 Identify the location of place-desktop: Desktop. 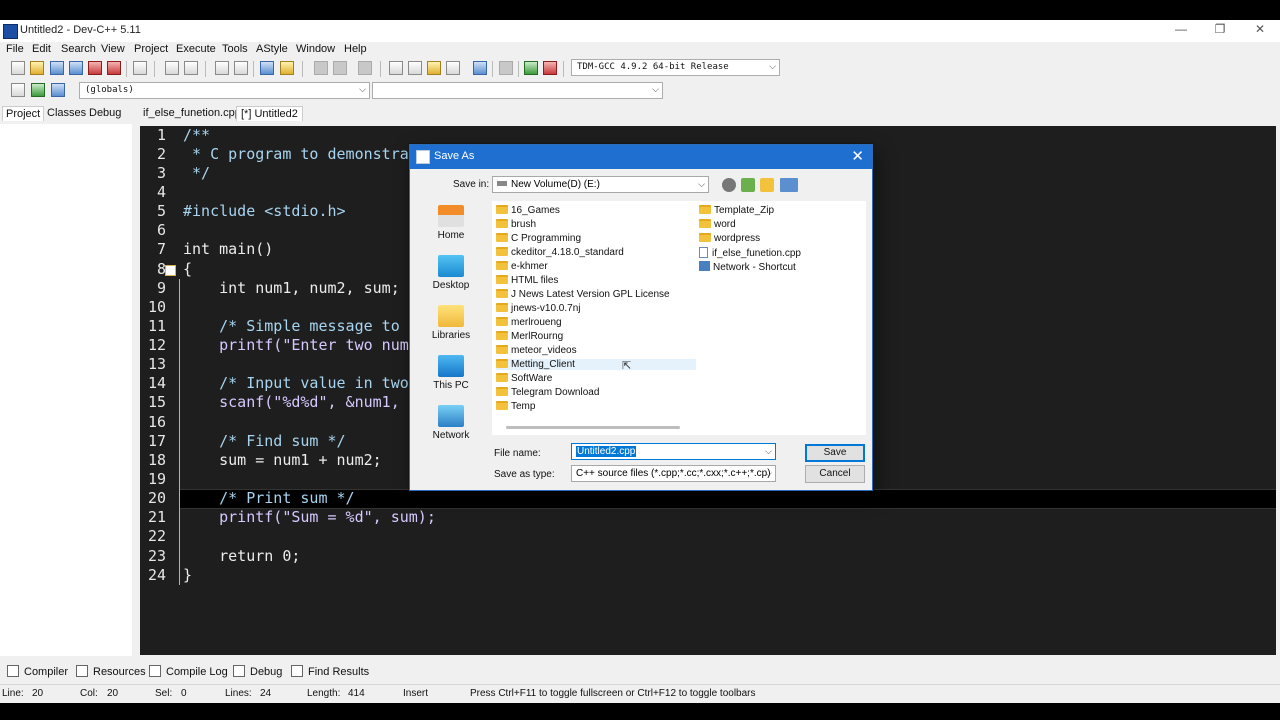
(451, 273).